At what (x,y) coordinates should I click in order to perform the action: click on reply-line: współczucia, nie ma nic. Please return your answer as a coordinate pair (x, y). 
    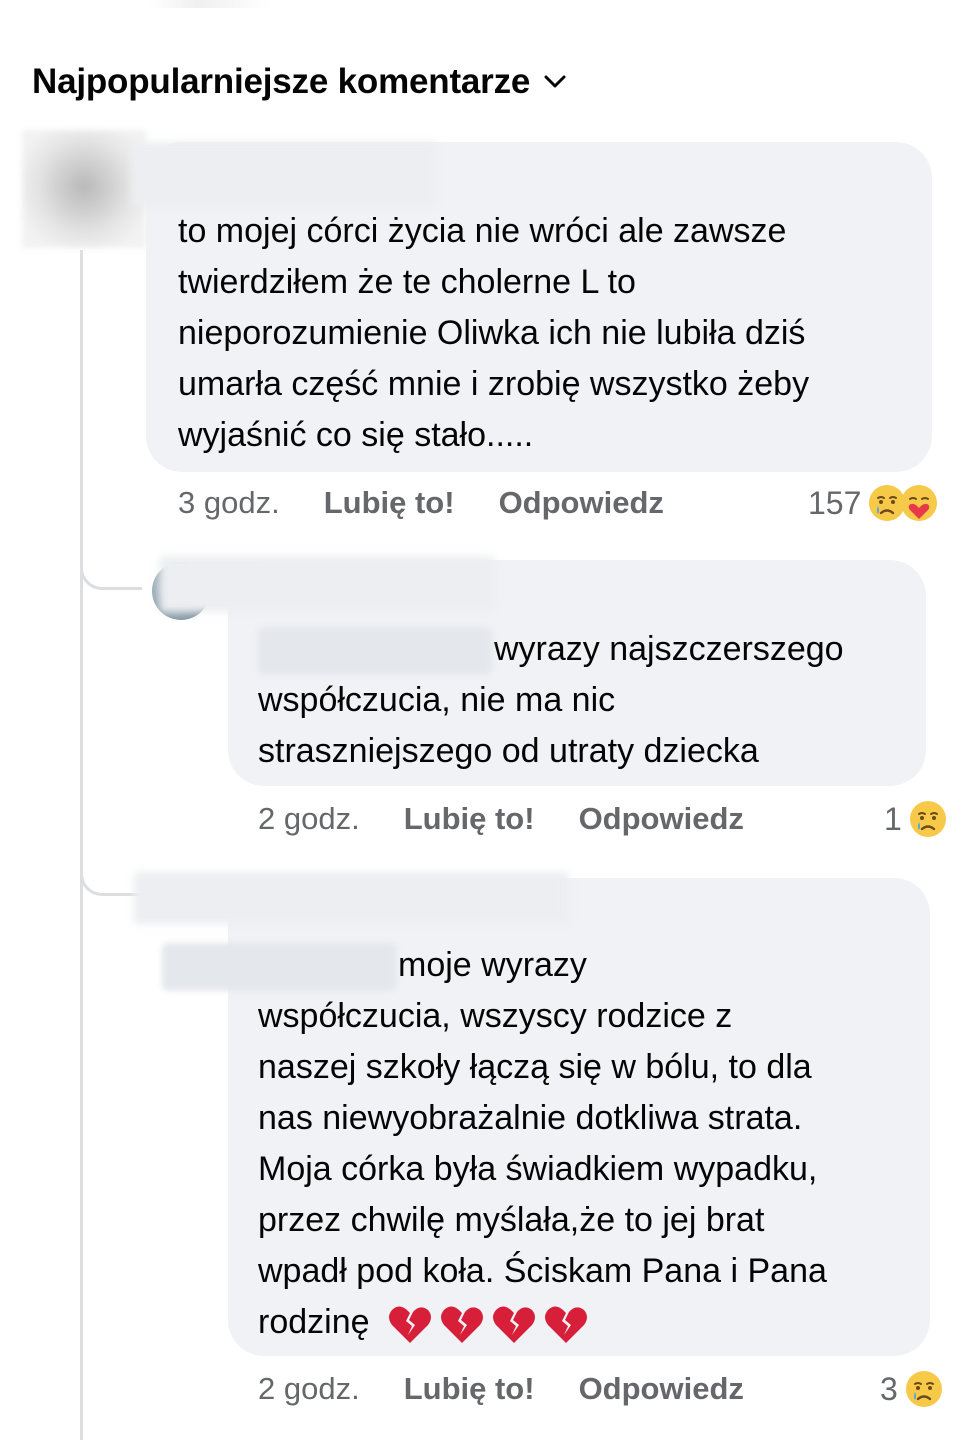
    Looking at the image, I should click on (437, 700).